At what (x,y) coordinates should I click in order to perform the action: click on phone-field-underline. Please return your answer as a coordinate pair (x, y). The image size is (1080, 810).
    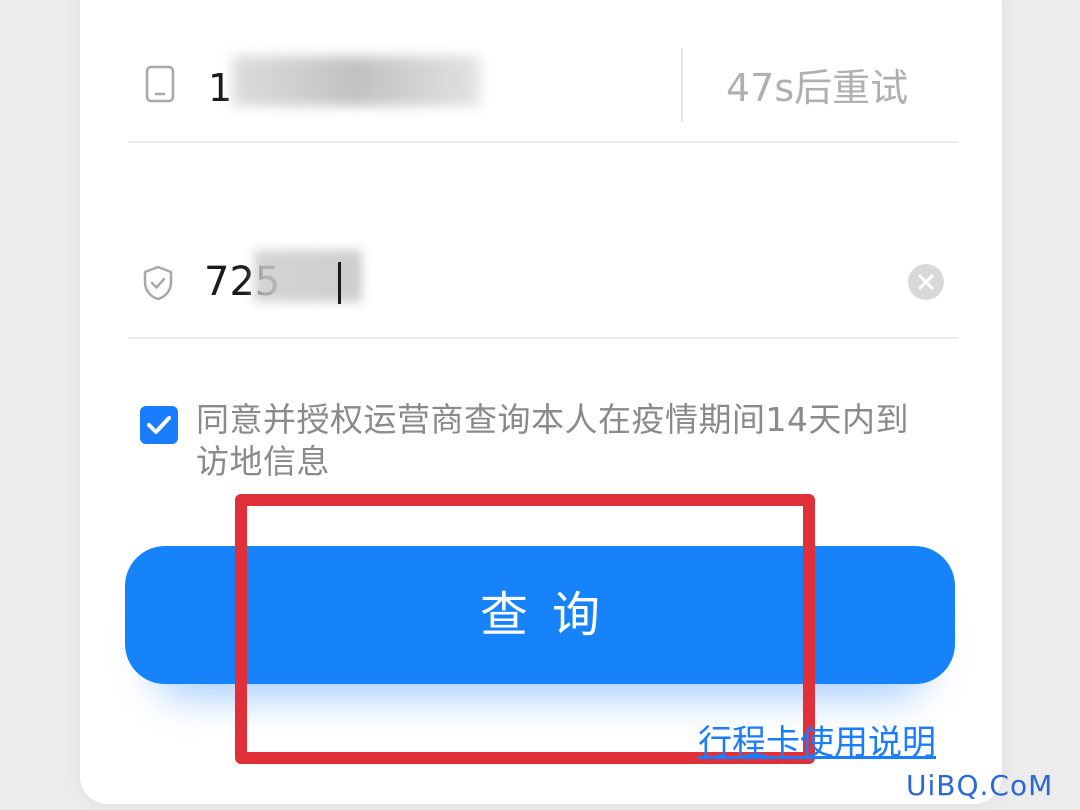
    Looking at the image, I should click on (543, 142).